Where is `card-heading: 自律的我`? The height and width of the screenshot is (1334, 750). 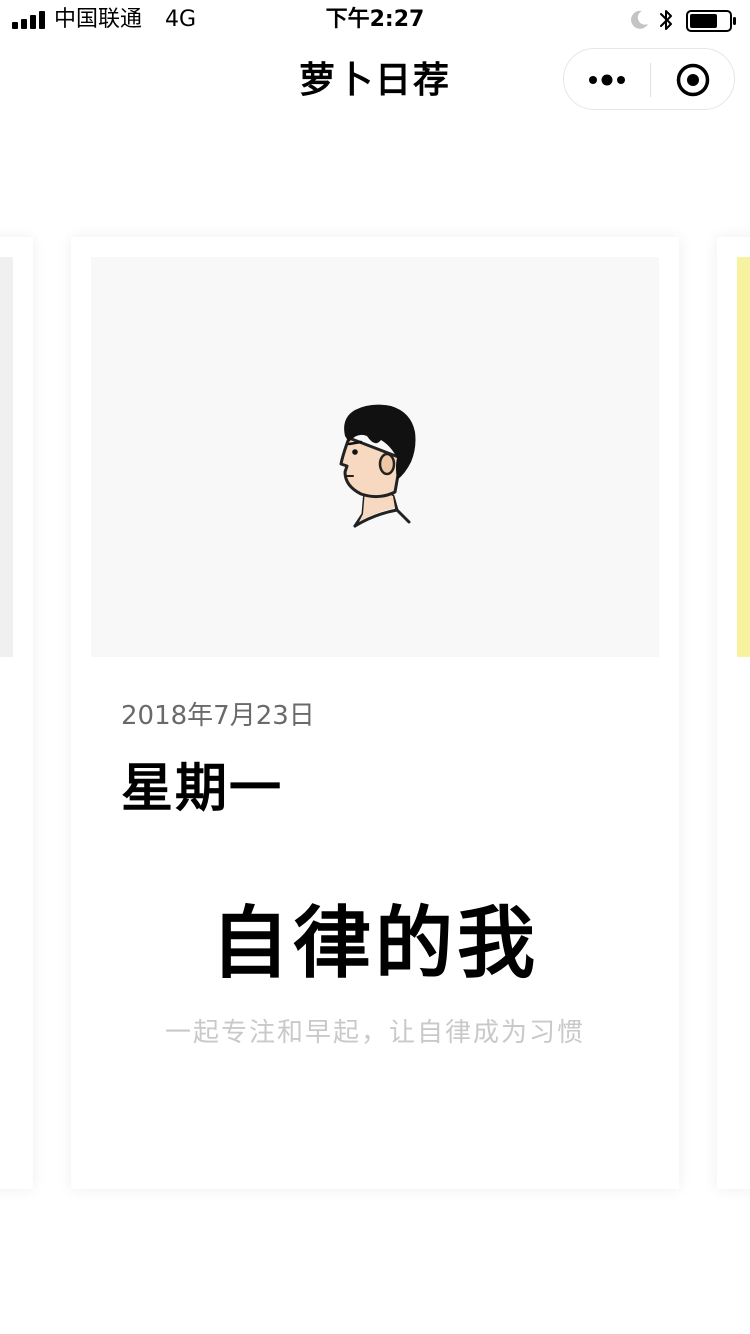
card-heading: 自律的我 is located at coordinates (374, 944).